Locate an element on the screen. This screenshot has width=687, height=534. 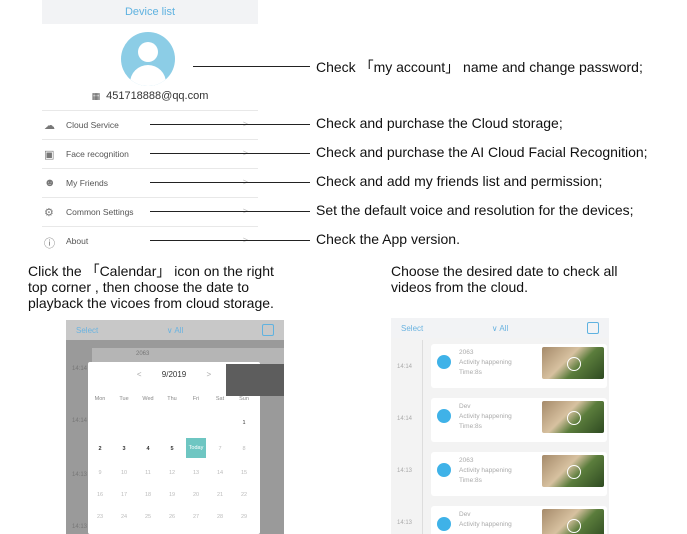
video-card: Dev Activity happening is located at coordinates (519, 520).